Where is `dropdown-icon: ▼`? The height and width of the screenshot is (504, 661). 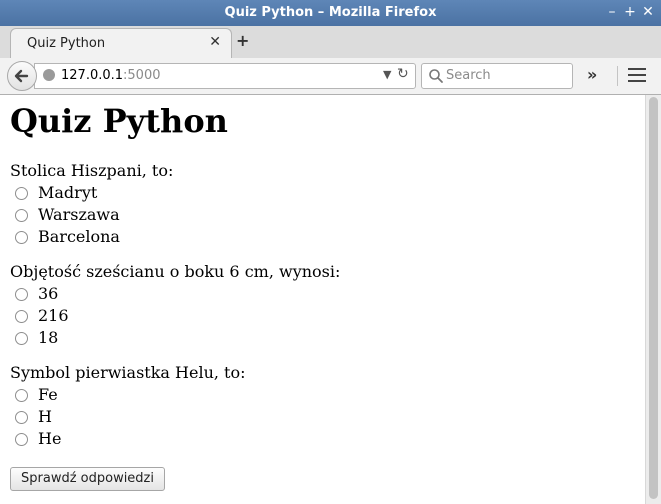
dropdown-icon: ▼ is located at coordinates (387, 74).